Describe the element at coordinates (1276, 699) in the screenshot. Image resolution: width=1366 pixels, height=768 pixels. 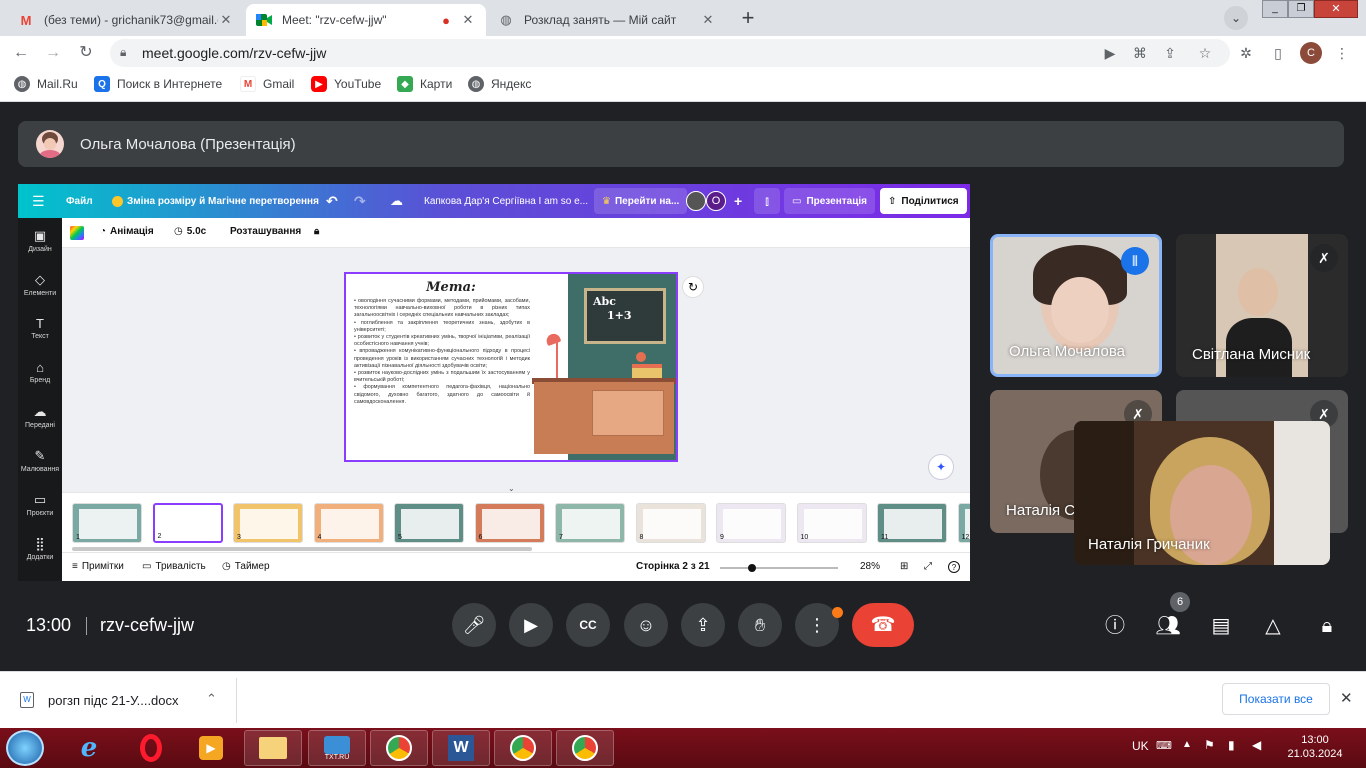
I see `show-all-button: Показати все` at that location.